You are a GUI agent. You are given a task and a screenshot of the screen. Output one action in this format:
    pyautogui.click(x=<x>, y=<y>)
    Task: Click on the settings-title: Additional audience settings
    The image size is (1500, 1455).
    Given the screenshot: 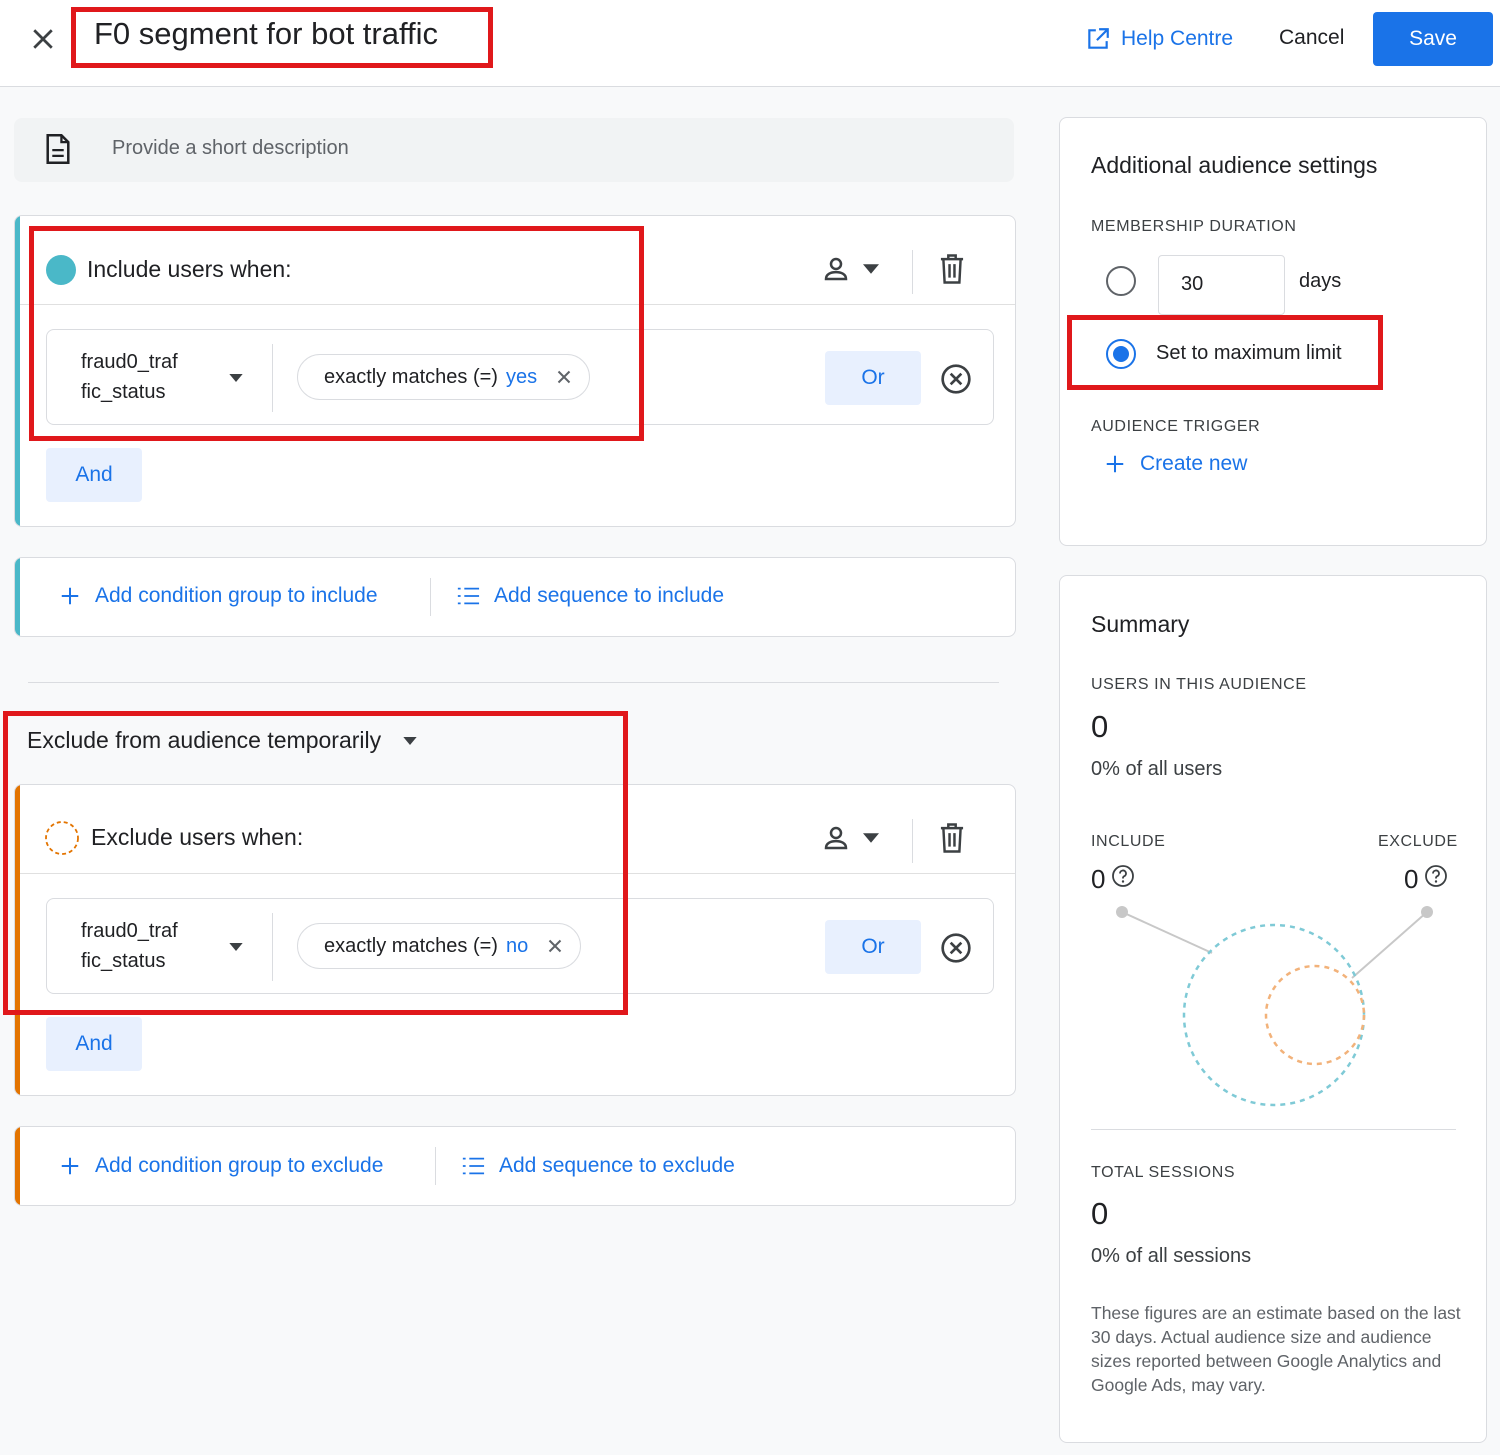 What is the action you would take?
    pyautogui.click(x=1234, y=165)
    